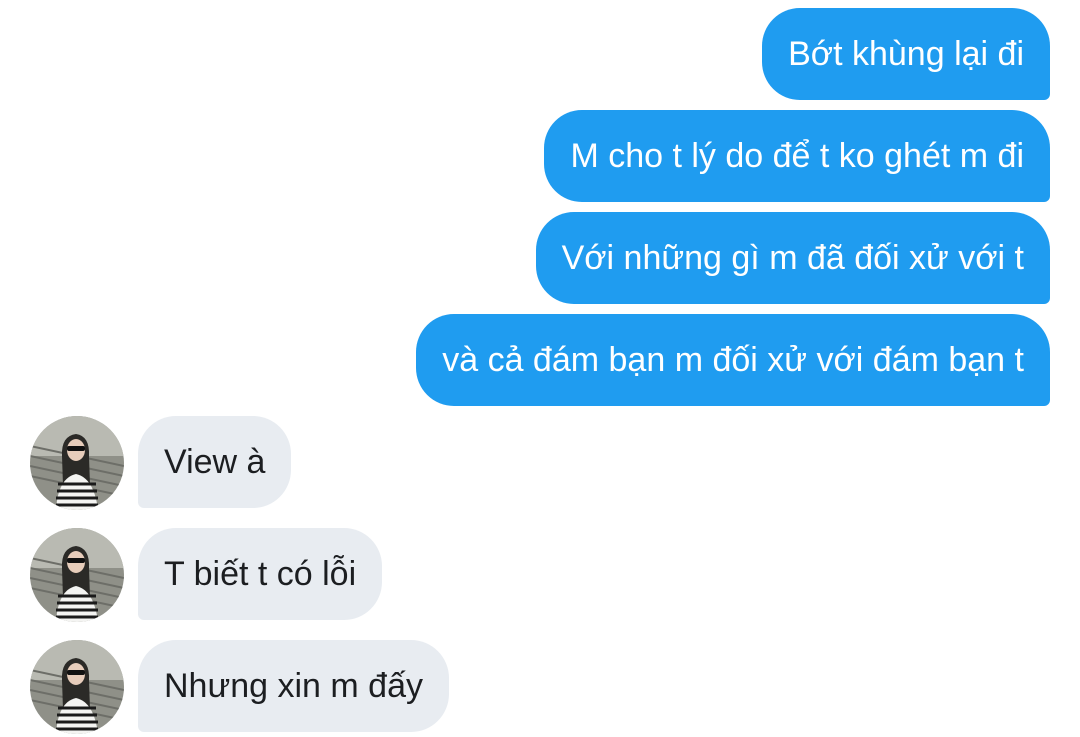 This screenshot has height=737, width=1080. Describe the element at coordinates (215, 462) in the screenshot. I see `incoming-message: View à` at that location.